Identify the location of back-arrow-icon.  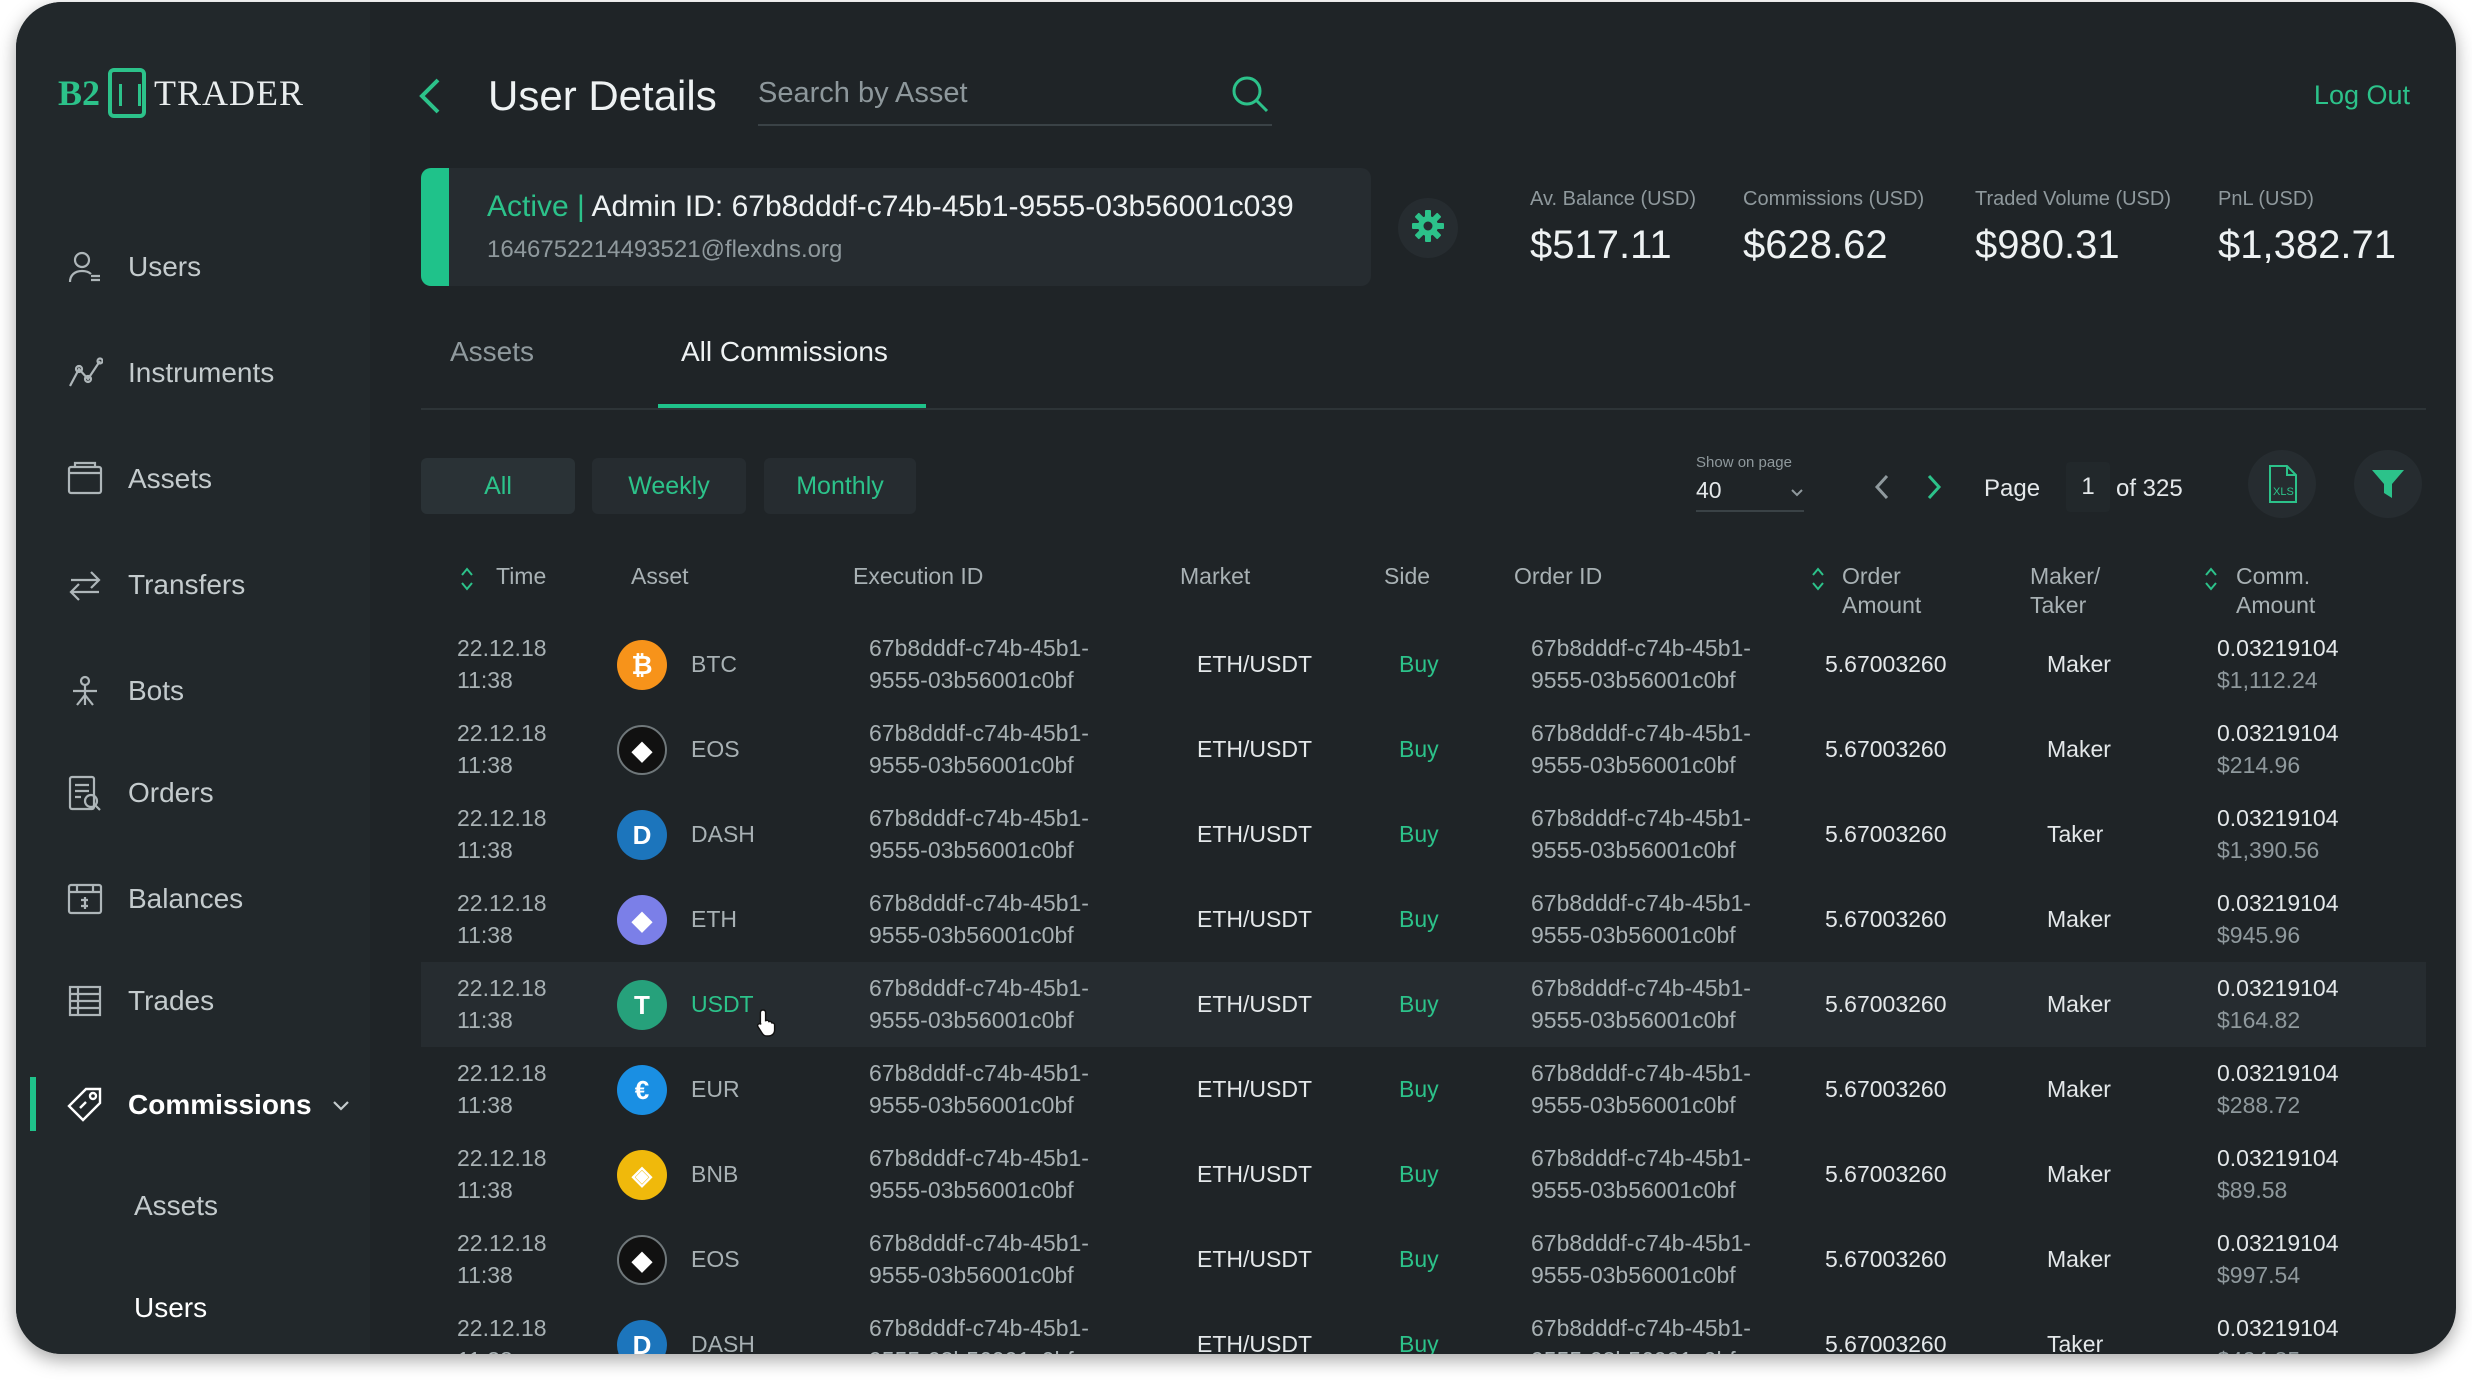
(433, 96).